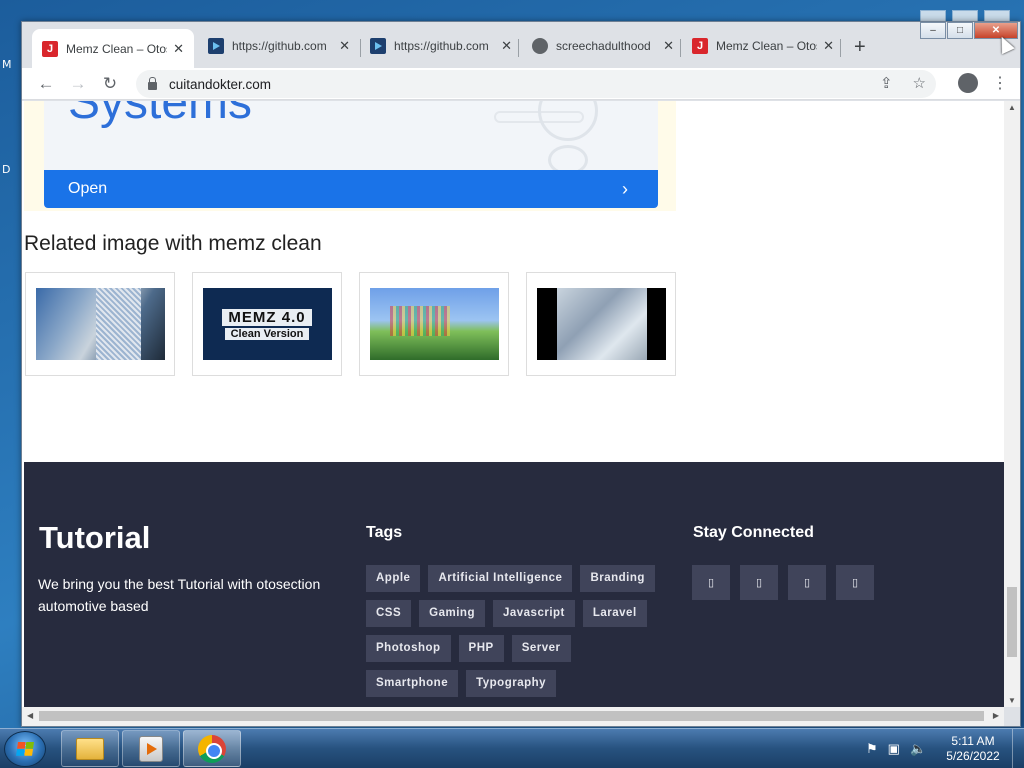 The width and height of the screenshot is (1024, 768). Describe the element at coordinates (807, 582) in the screenshot. I see `instagram-icon: ▯` at that location.